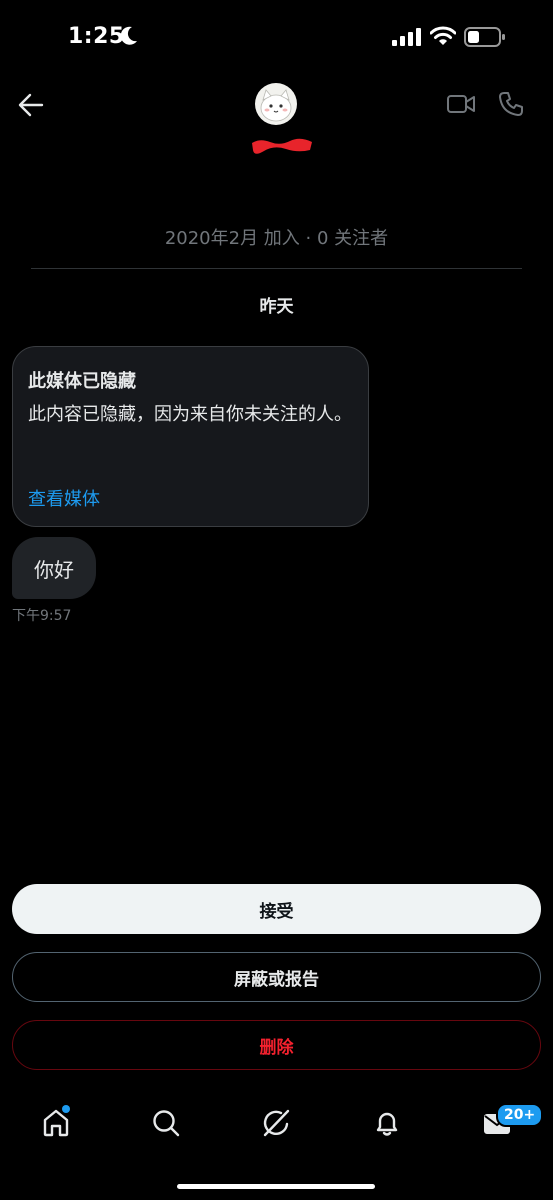 The width and height of the screenshot is (553, 1200). Describe the element at coordinates (276, 979) in the screenshot. I see `block-or-report-label: 屏蔽或报告` at that location.